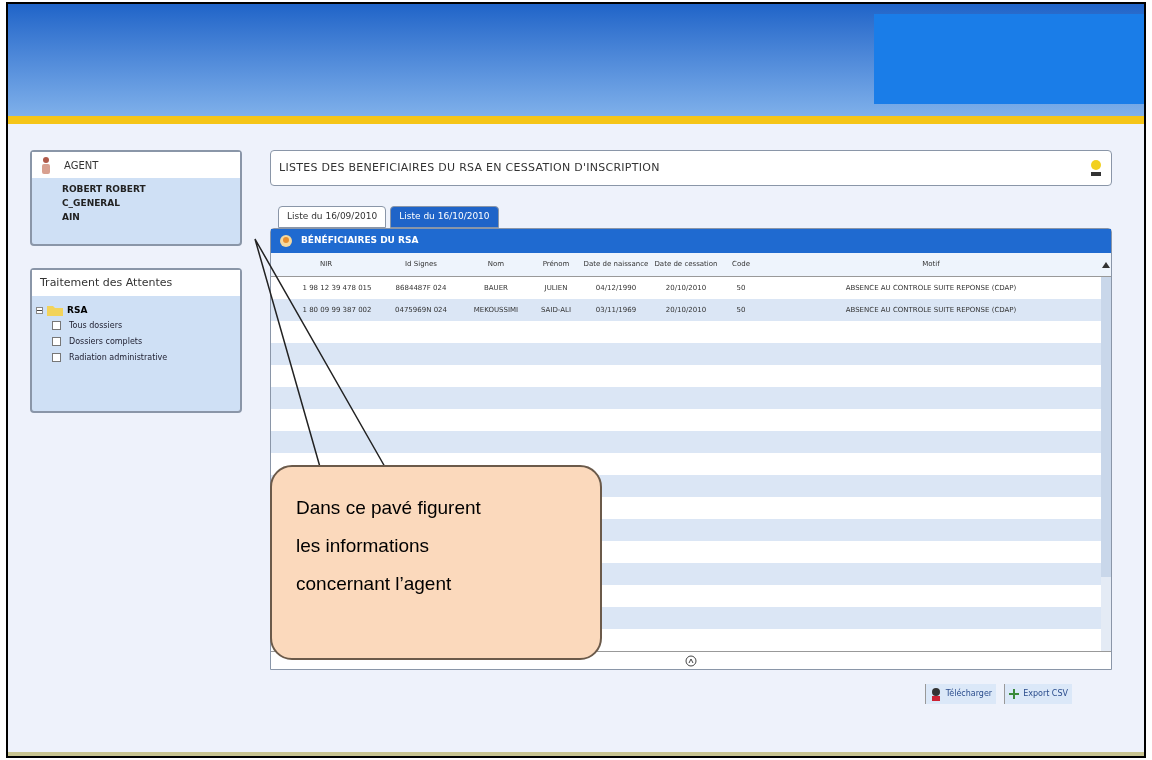 This screenshot has height=760, width=1152. Describe the element at coordinates (77, 311) in the screenshot. I see `tree-item: RSA` at that location.